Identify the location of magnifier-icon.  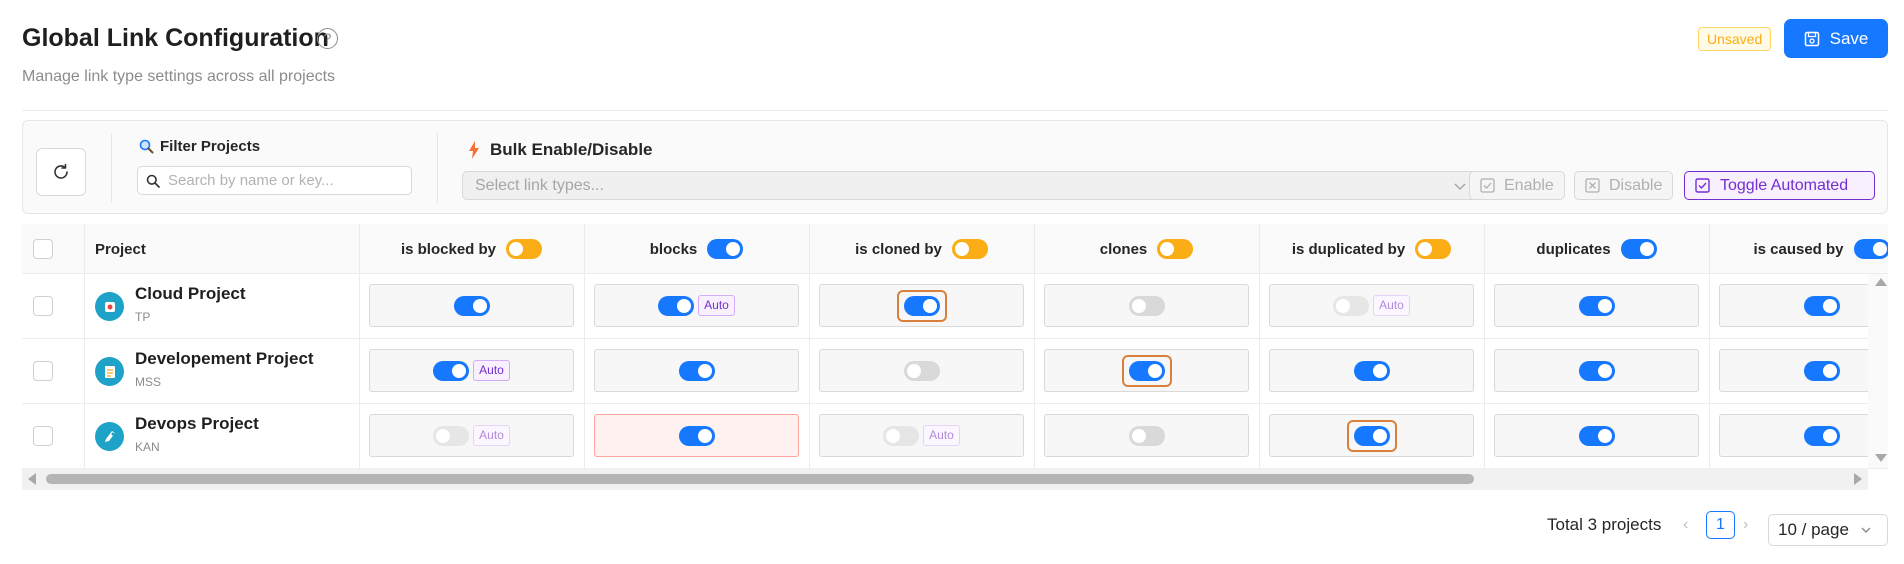
(146, 146).